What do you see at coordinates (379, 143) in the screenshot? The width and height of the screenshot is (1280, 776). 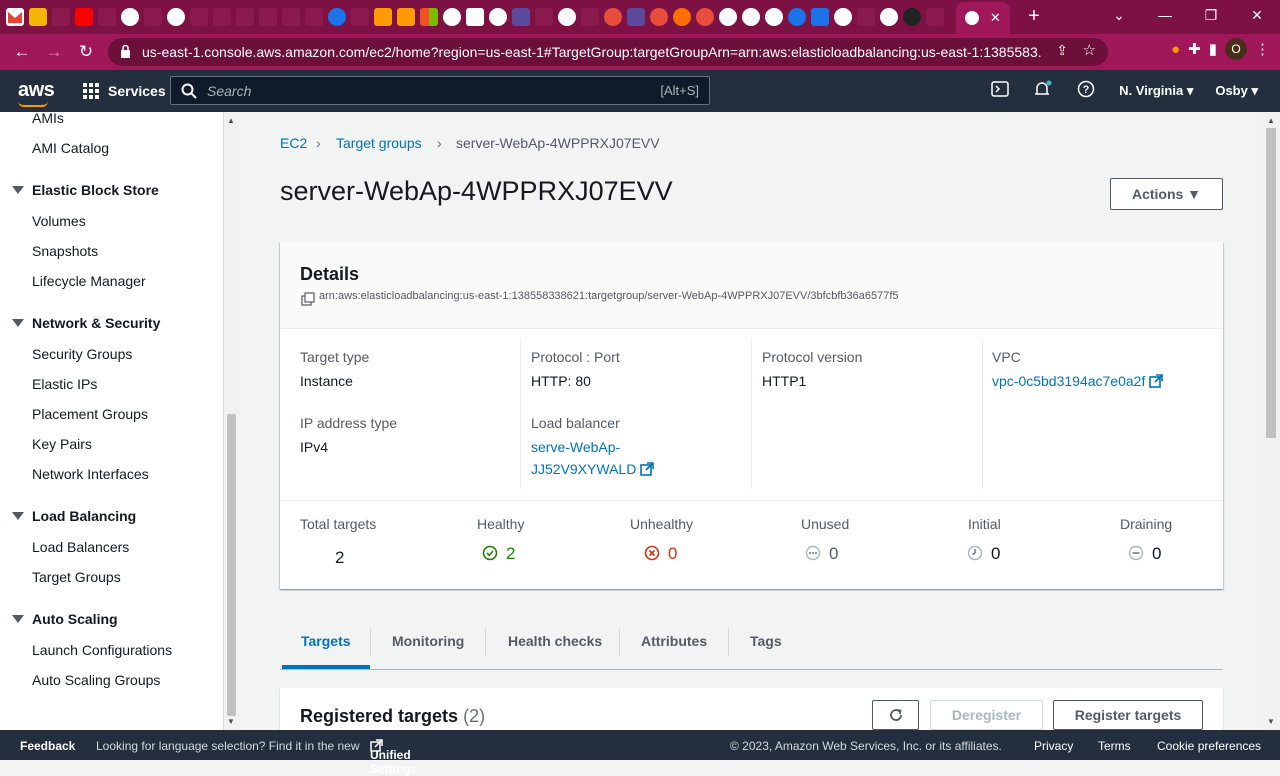 I see `breadcrumb-target-groups: Target groups` at bounding box center [379, 143].